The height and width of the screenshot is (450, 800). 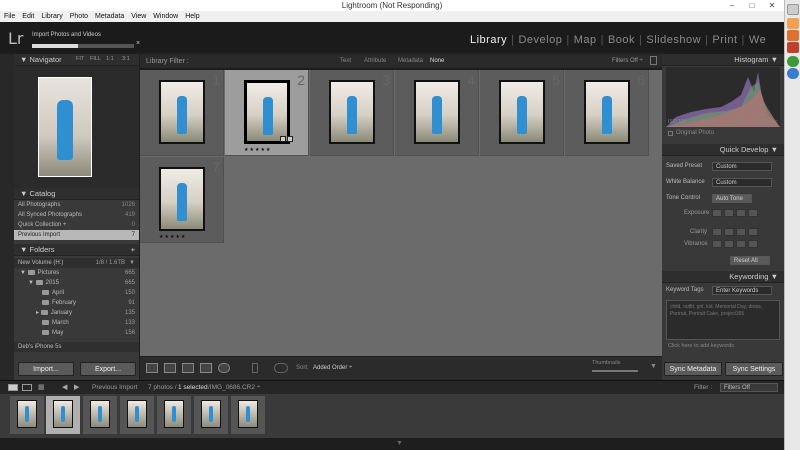 What do you see at coordinates (627, 61) in the screenshot?
I see `filters-off-dropdown: Filters Off ÷` at bounding box center [627, 61].